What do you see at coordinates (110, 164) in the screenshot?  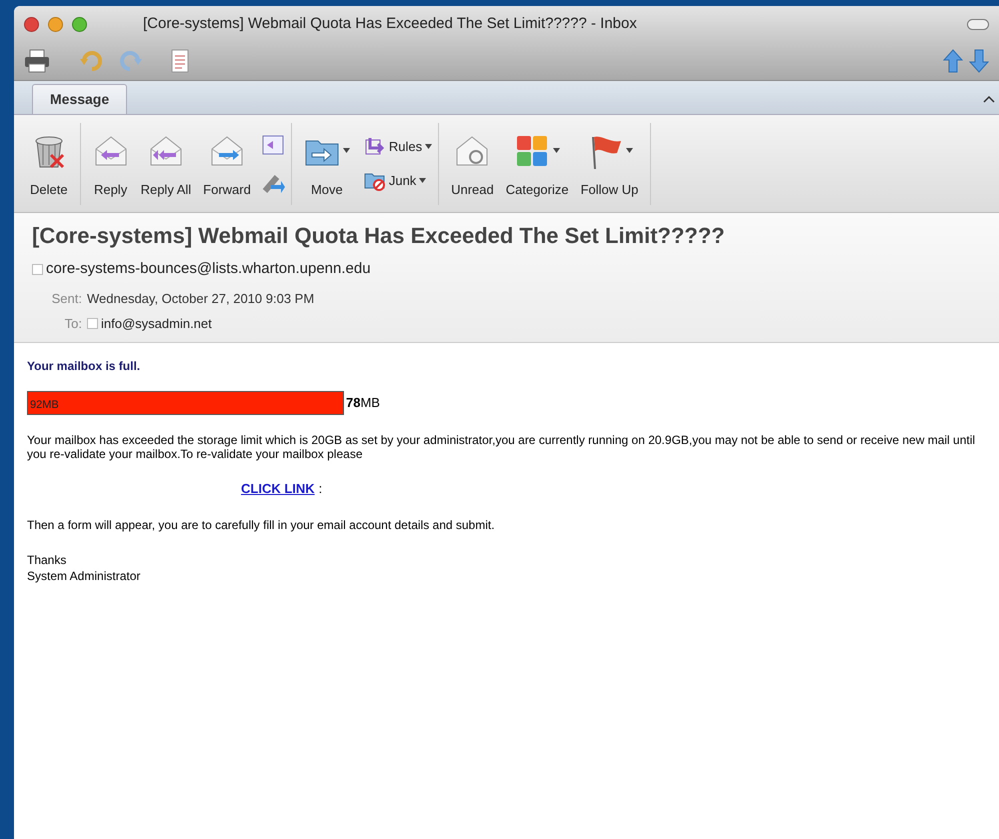 I see `ribbon-button: Reply` at bounding box center [110, 164].